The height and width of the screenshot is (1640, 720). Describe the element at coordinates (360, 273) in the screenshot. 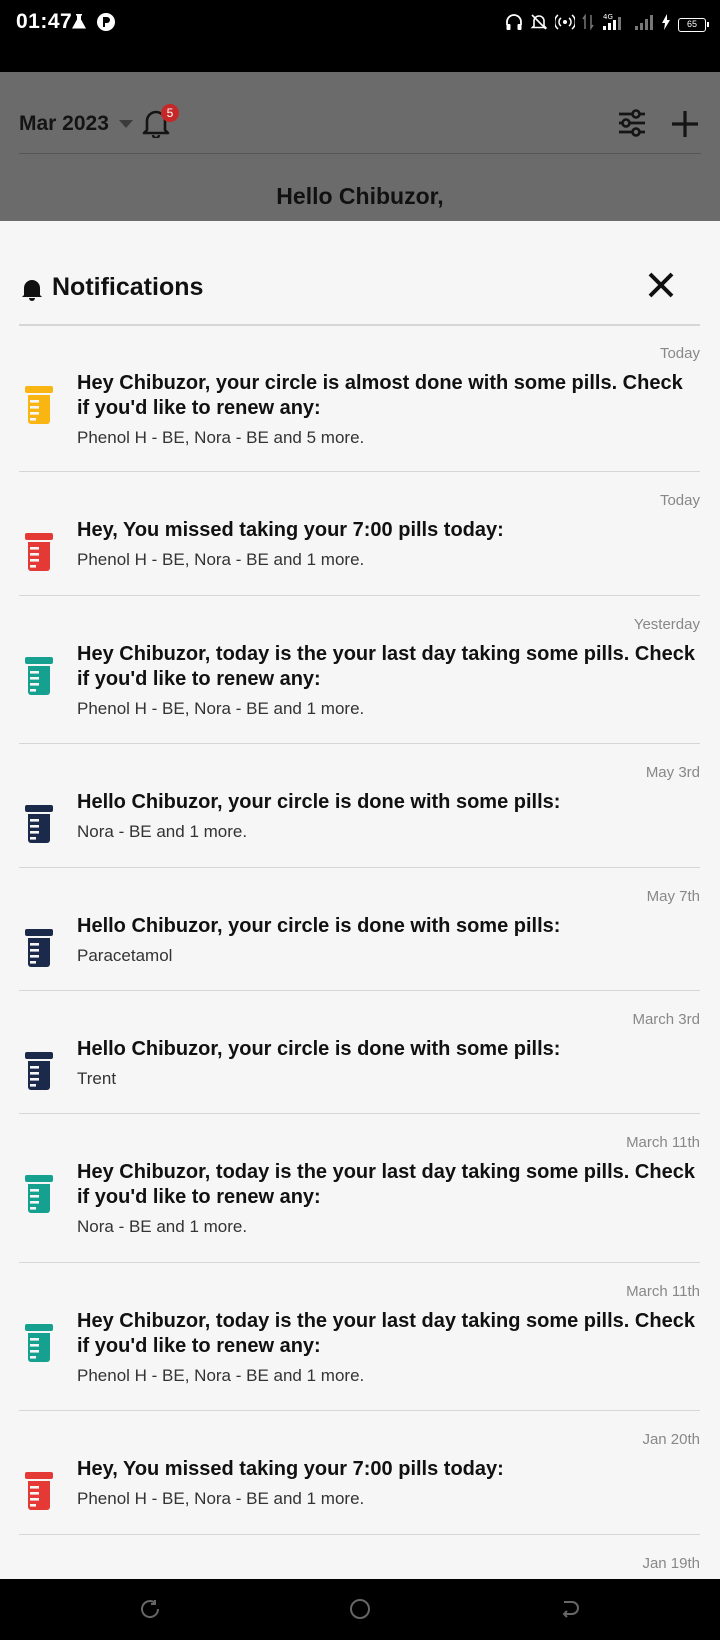

I see `sheet-header: Notifications` at that location.